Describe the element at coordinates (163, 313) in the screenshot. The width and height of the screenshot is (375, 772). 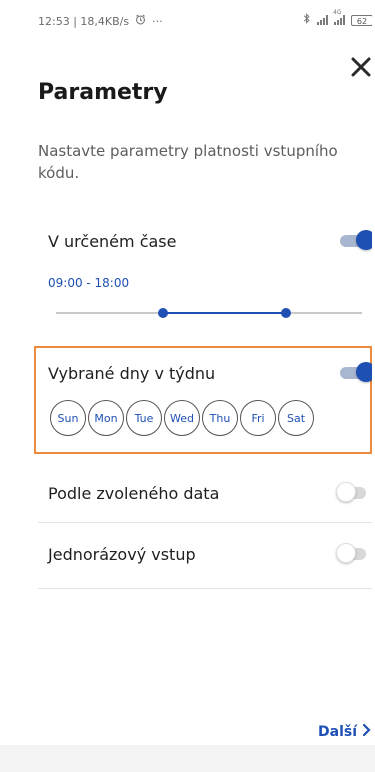
I see `slider-start-thumb` at that location.